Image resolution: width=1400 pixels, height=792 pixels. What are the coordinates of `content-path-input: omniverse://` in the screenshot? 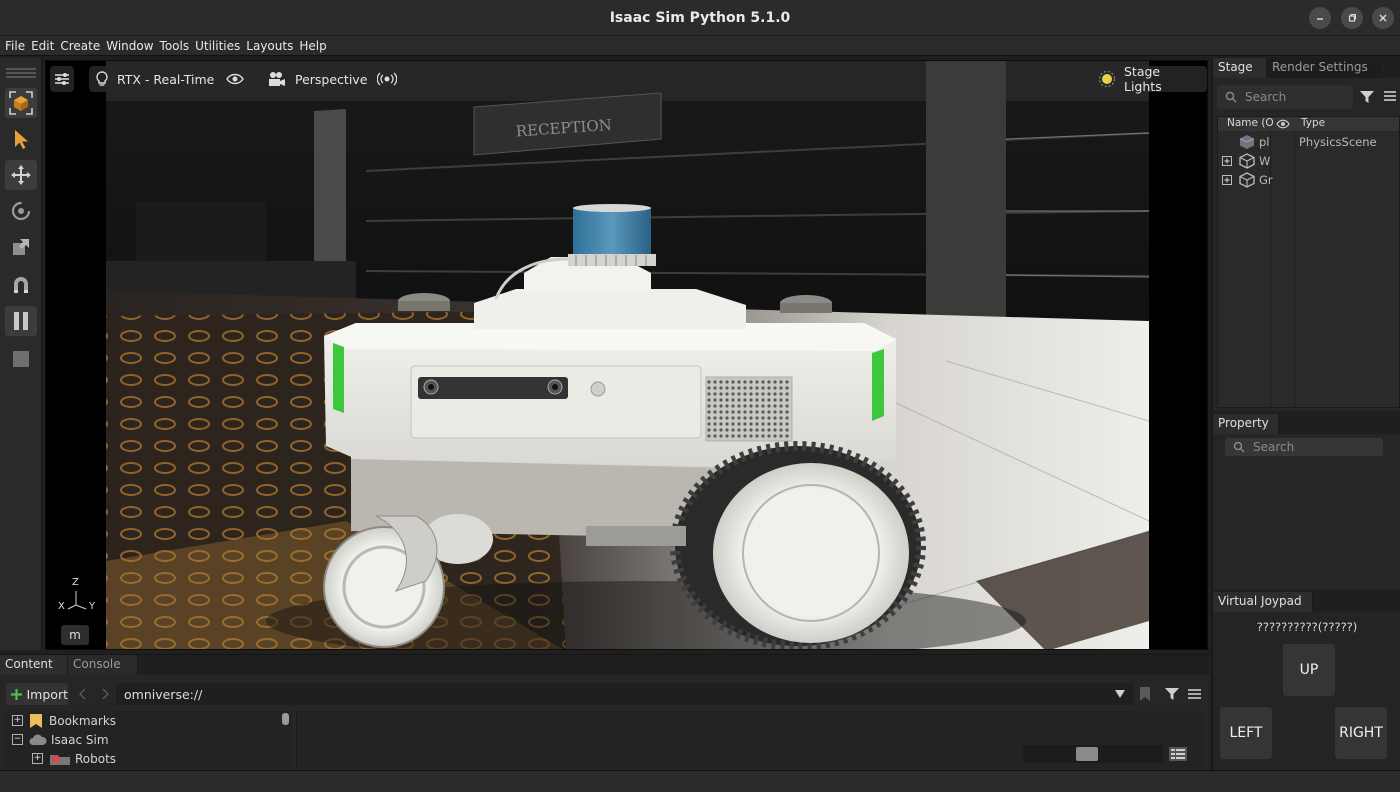 It's located at (625, 694).